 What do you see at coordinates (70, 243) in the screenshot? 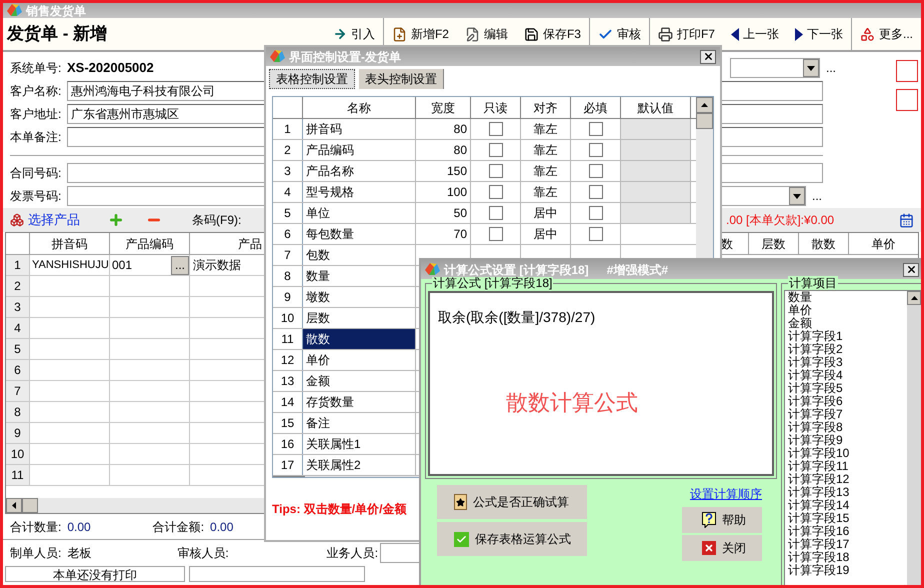
I see `column-header: 拼音码` at bounding box center [70, 243].